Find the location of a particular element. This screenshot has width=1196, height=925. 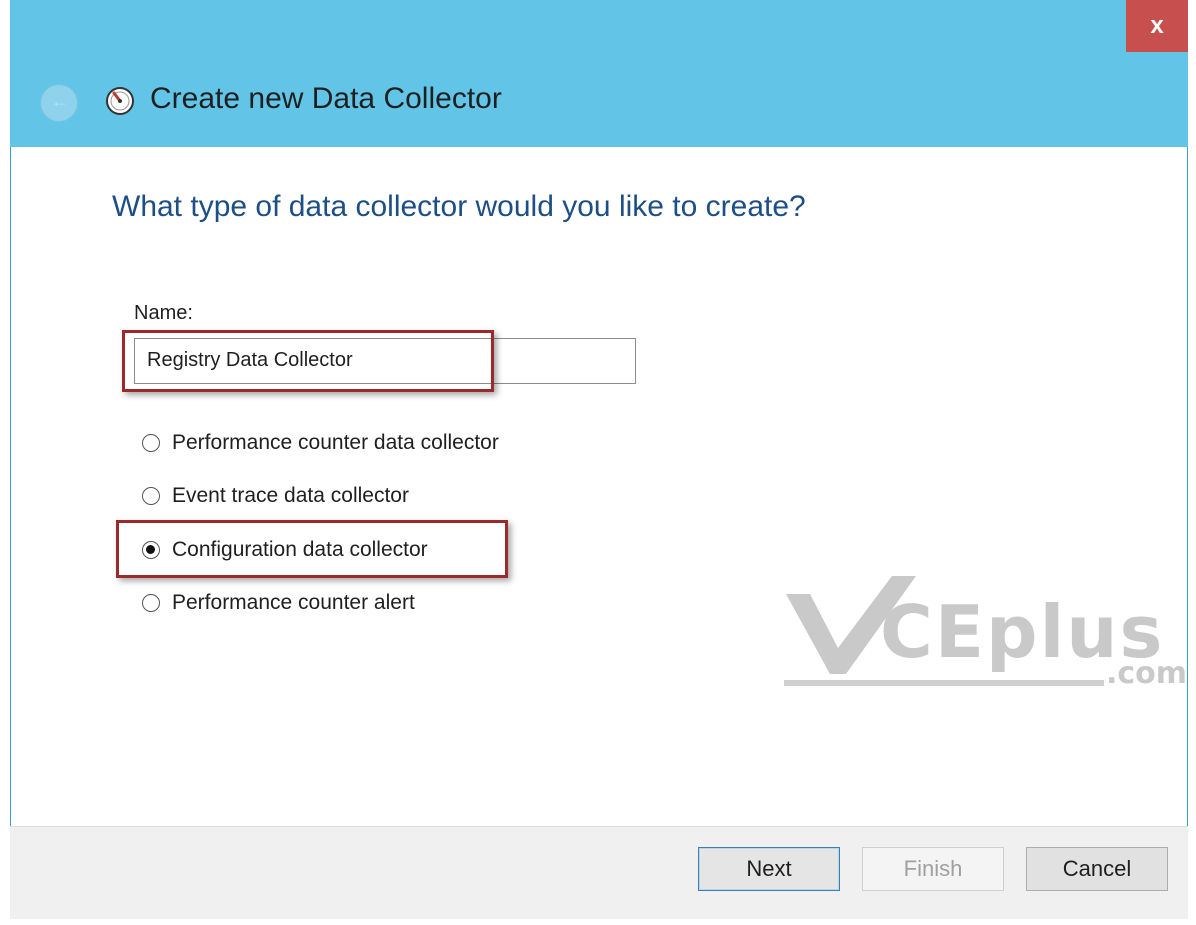

back-button: ← is located at coordinates (59, 103).